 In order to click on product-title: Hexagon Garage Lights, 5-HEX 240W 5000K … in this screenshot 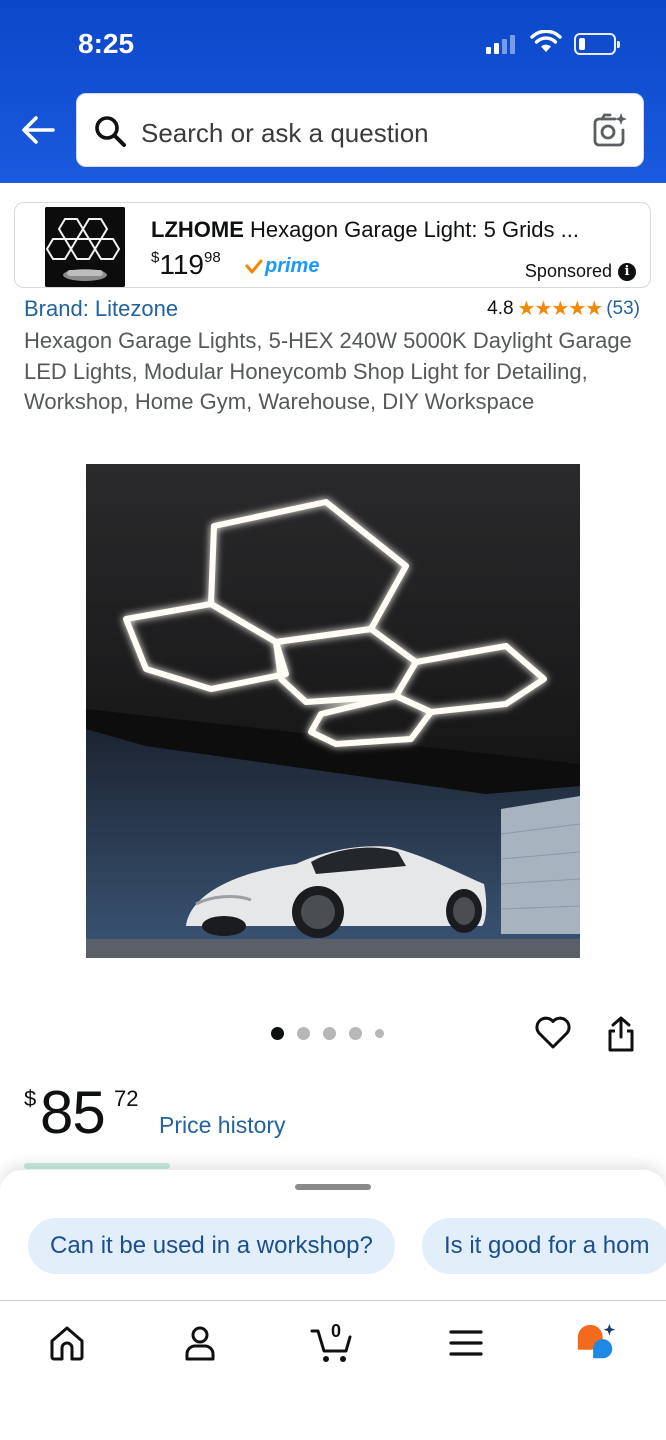, I will do `click(328, 371)`.